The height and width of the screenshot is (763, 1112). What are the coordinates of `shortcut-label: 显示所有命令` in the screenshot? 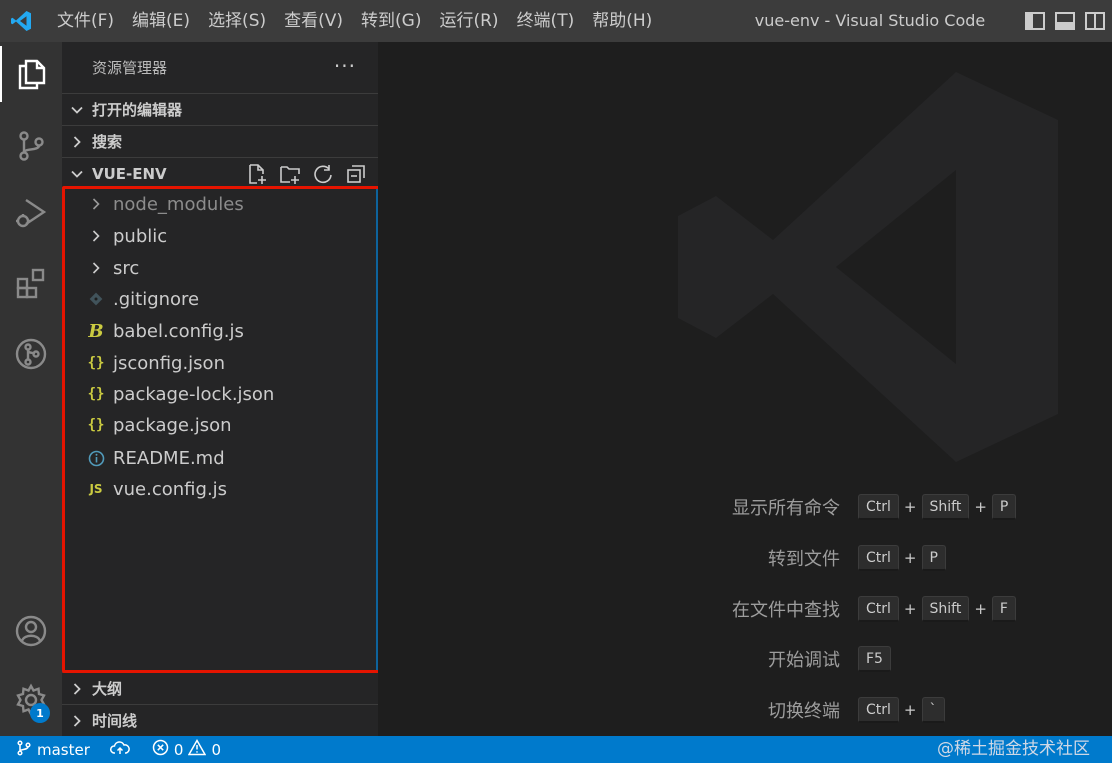 It's located at (786, 508).